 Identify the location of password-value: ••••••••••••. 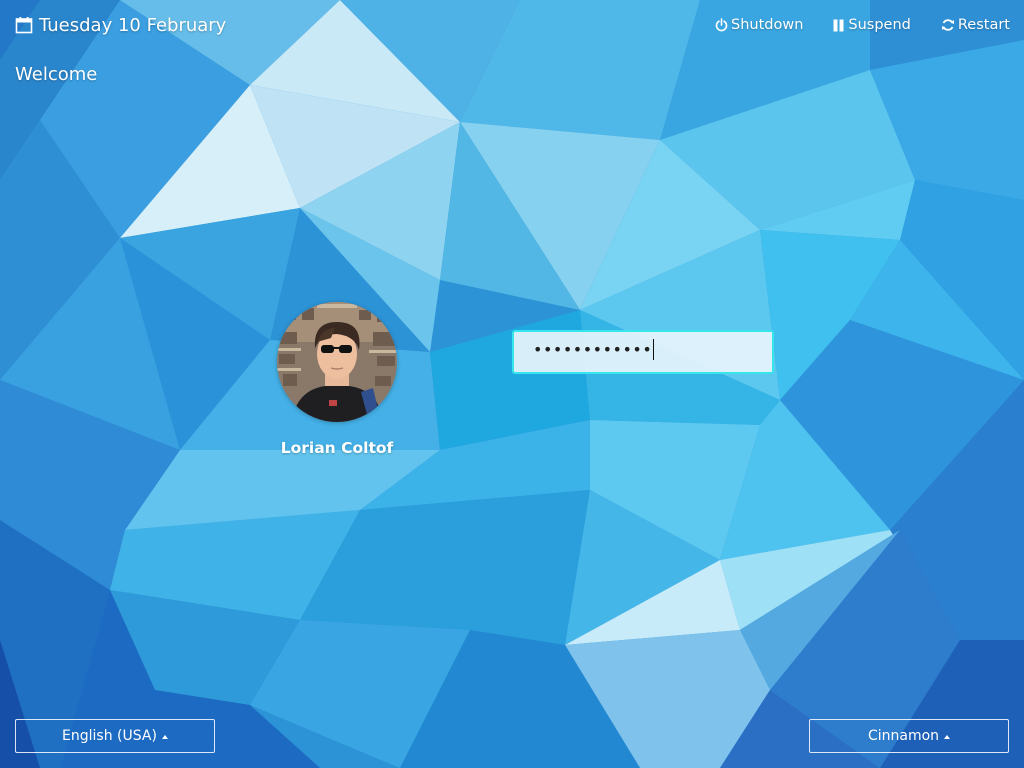
(593, 349).